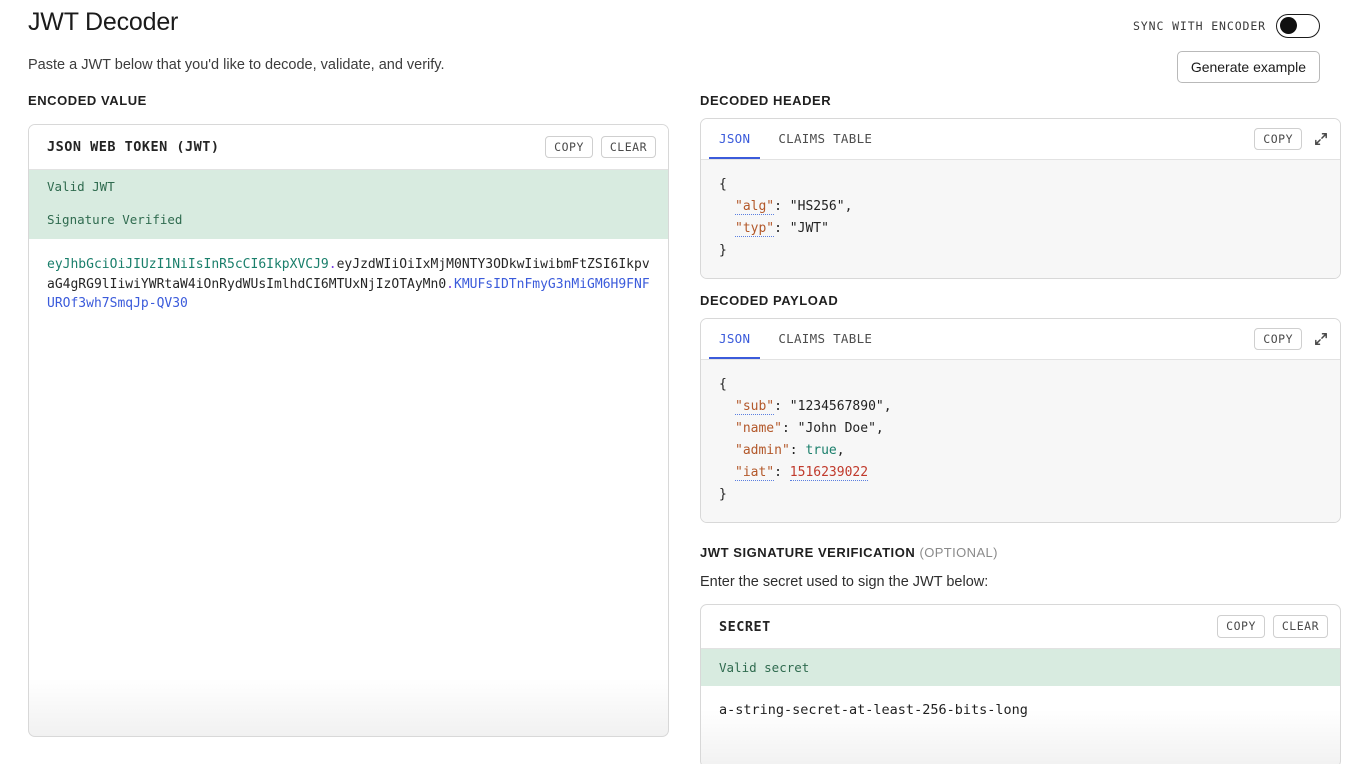 Image resolution: width=1348 pixels, height=764 pixels. Describe the element at coordinates (797, 450) in the screenshot. I see `json-colon-2: :` at that location.